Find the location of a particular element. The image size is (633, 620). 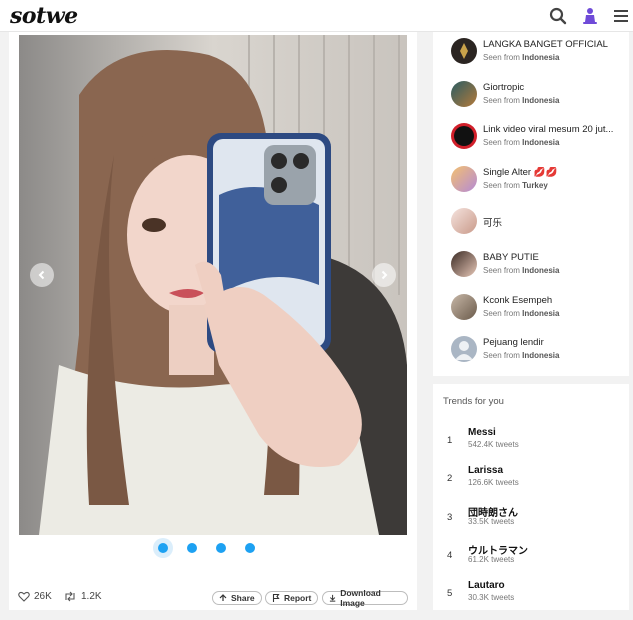

share-icon is located at coordinates (223, 597).